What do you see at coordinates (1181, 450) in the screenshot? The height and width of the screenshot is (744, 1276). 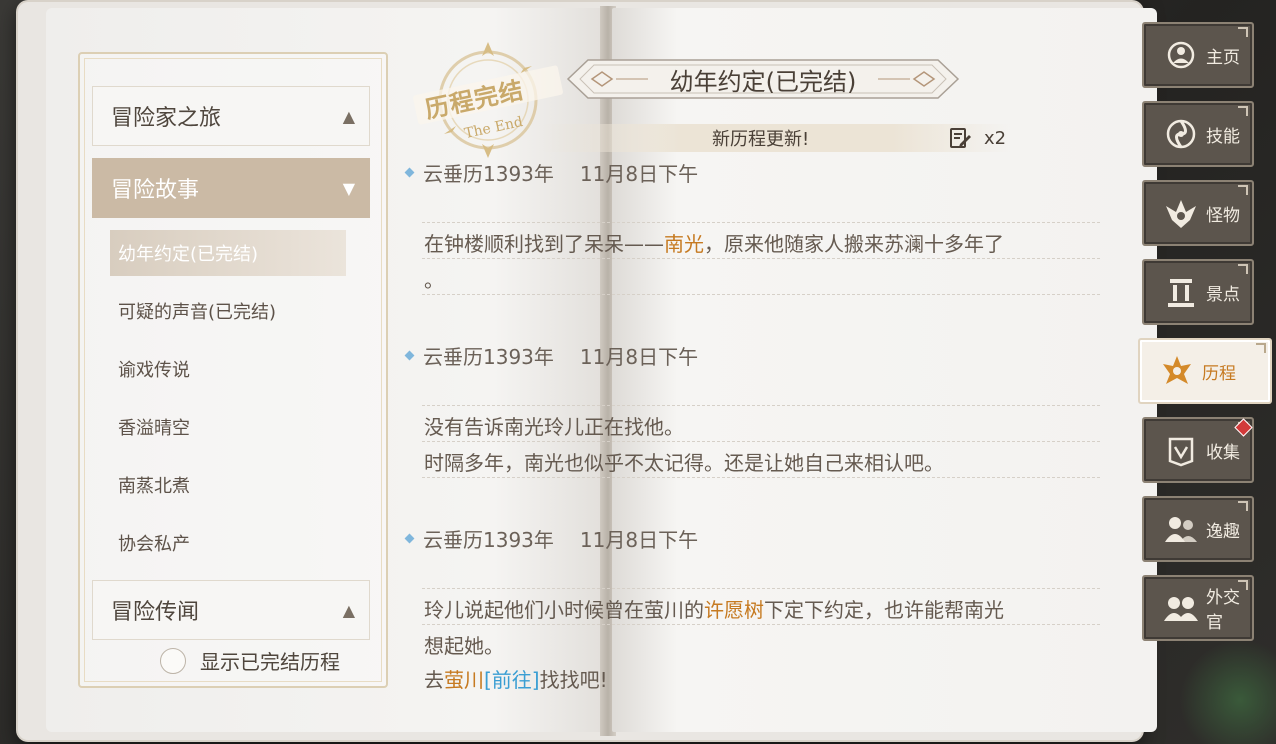 I see `collection-icon` at bounding box center [1181, 450].